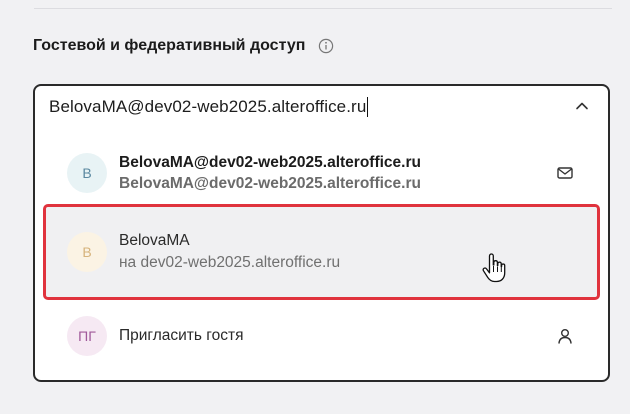 This screenshot has width=630, height=414. I want to click on section-header: Гостевой и федеративный доступ, so click(184, 46).